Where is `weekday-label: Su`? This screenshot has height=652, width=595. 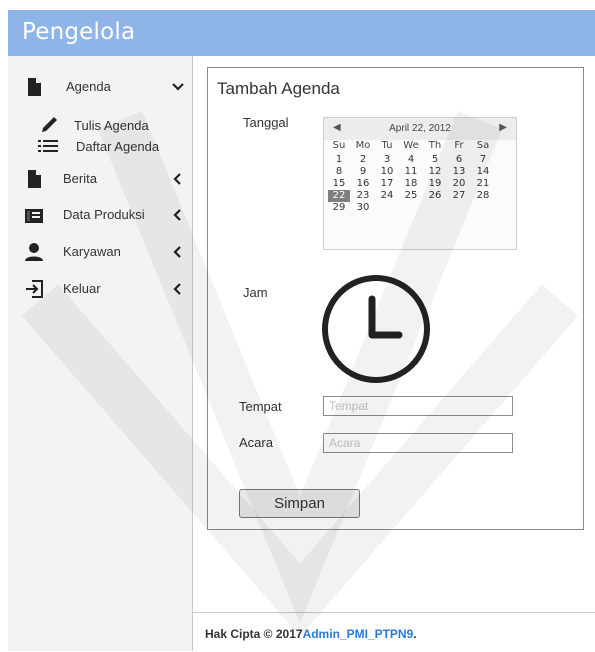
weekday-label: Su is located at coordinates (339, 145).